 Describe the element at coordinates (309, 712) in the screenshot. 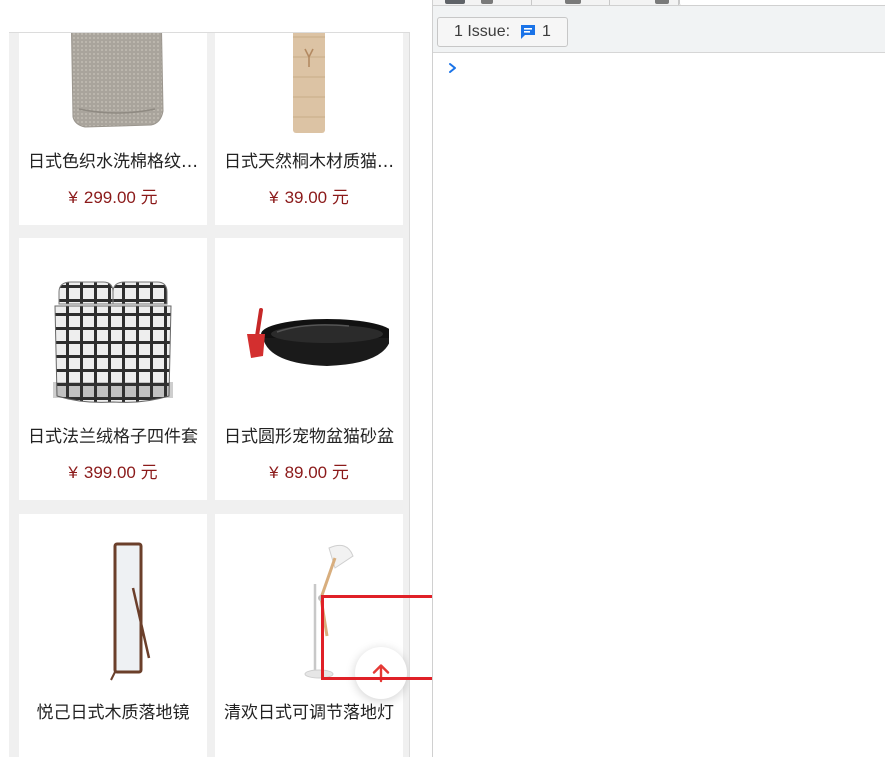

I see `product-name: 清欢日式可调节落地灯` at that location.